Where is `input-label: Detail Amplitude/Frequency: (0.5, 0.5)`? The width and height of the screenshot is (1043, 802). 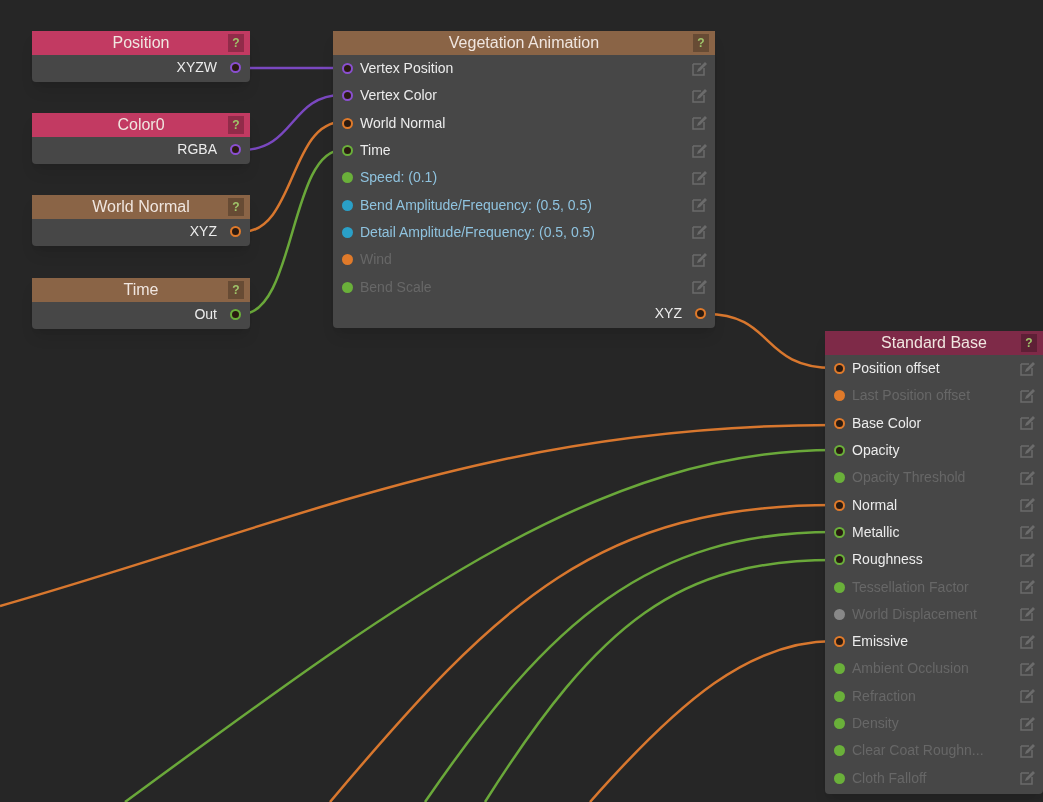 input-label: Detail Amplitude/Frequency: (0.5, 0.5) is located at coordinates (478, 232).